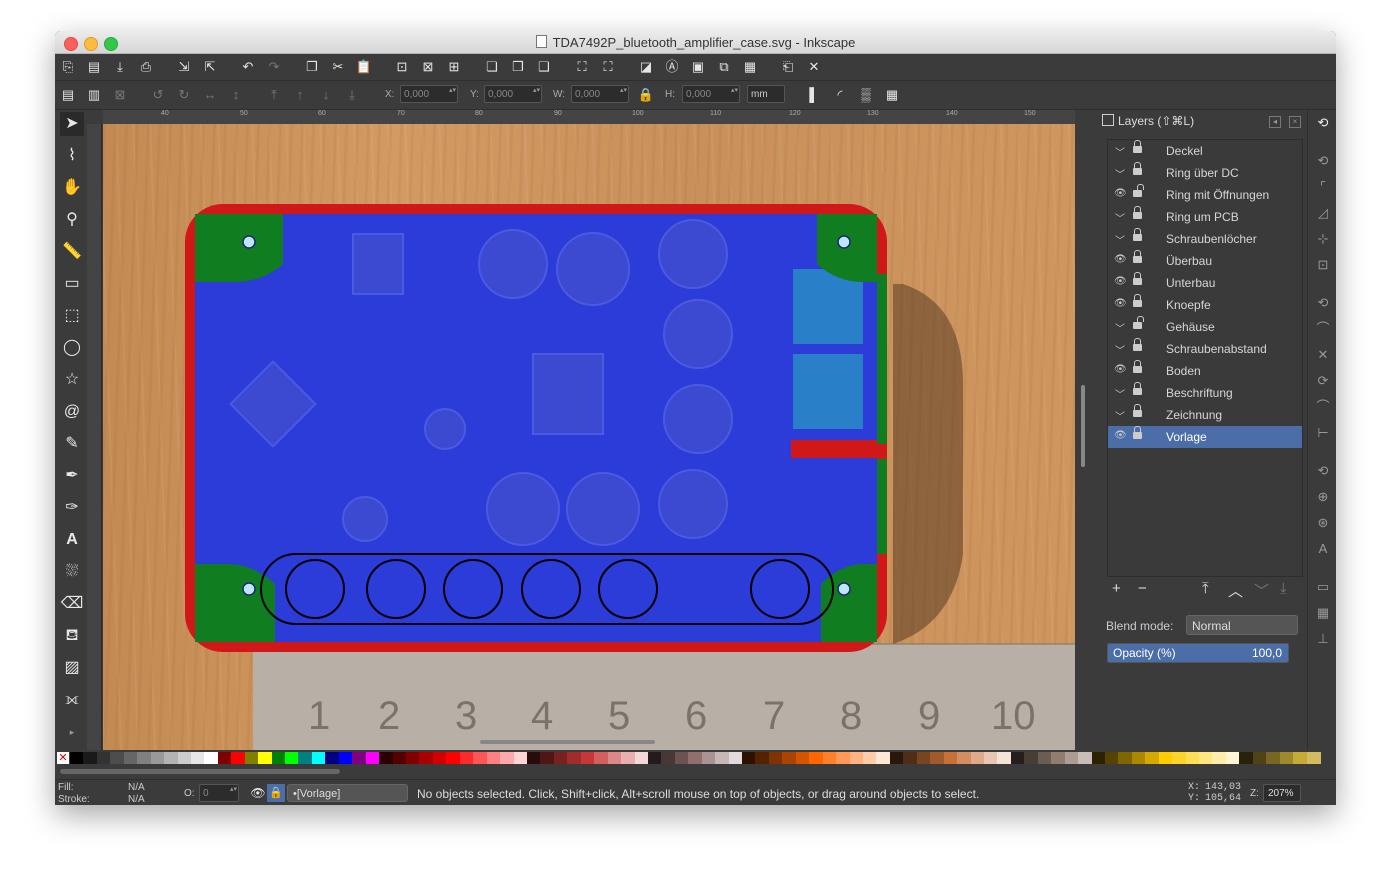 The height and width of the screenshot is (885, 1392). What do you see at coordinates (72, 700) in the screenshot?
I see `connector-tool-icon: ⟗` at bounding box center [72, 700].